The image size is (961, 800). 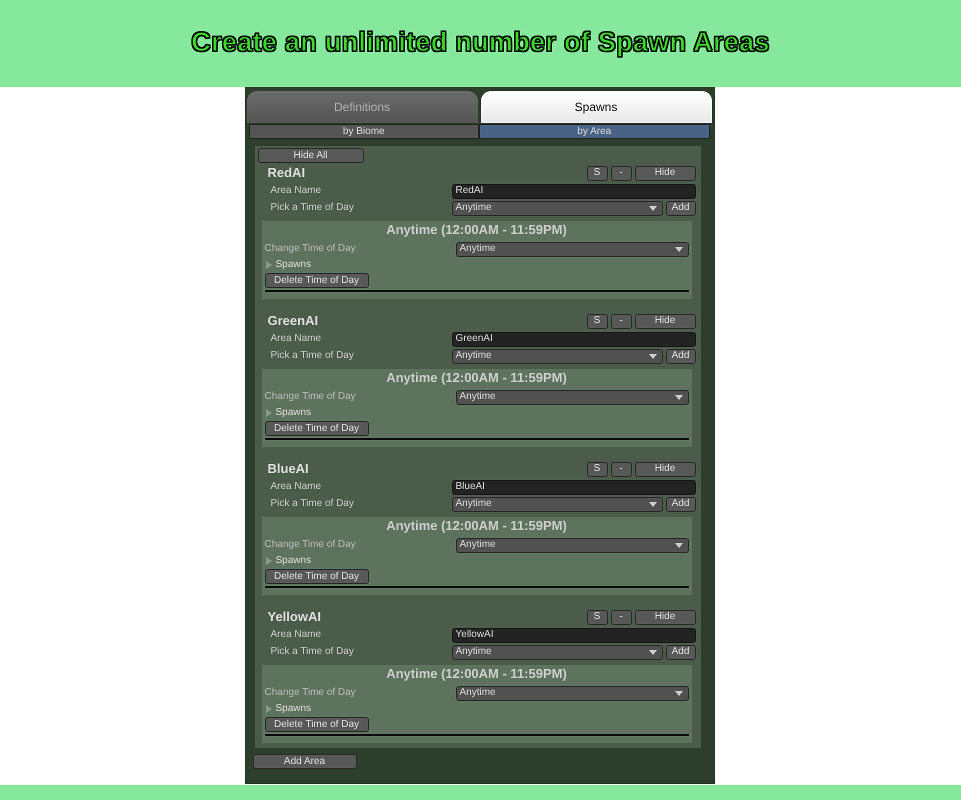 I want to click on tab: Spawns, so click(x=596, y=107).